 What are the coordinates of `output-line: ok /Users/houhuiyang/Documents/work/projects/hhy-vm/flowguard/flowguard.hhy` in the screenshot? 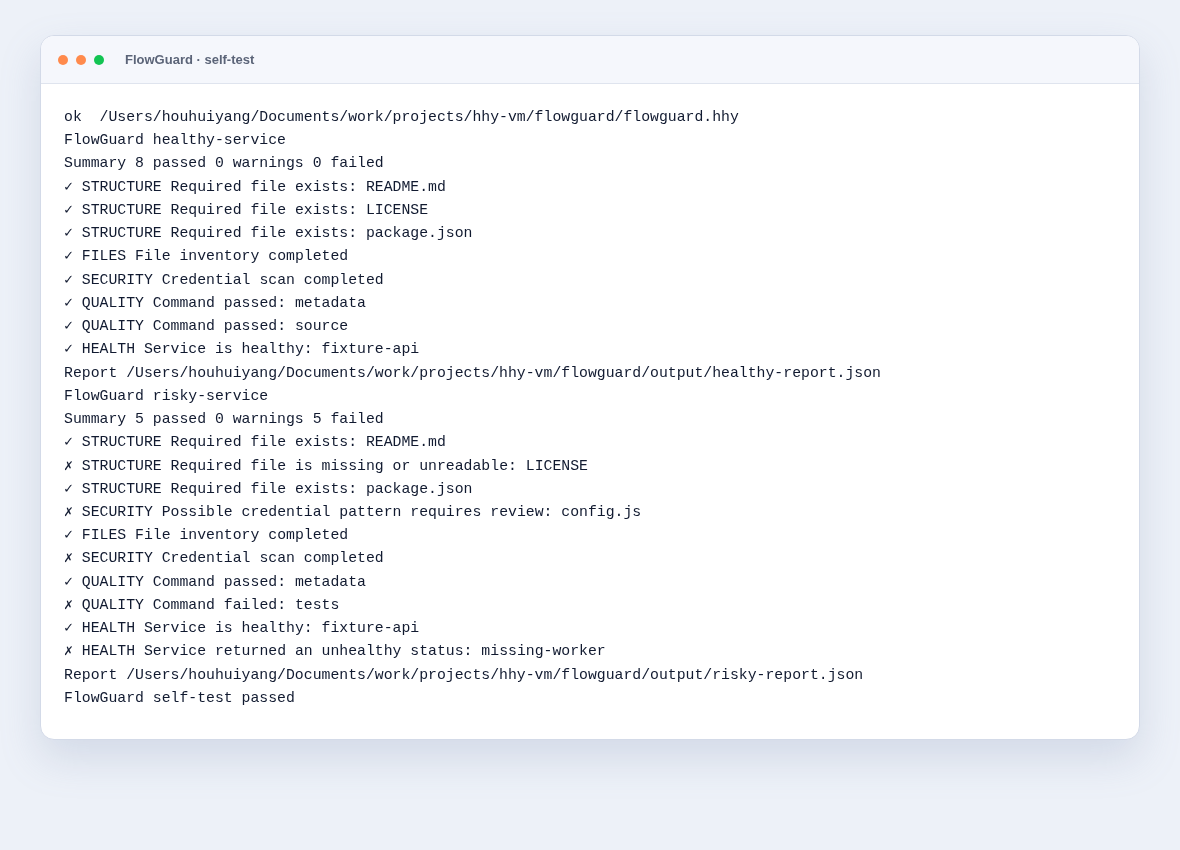 It's located at (401, 117).